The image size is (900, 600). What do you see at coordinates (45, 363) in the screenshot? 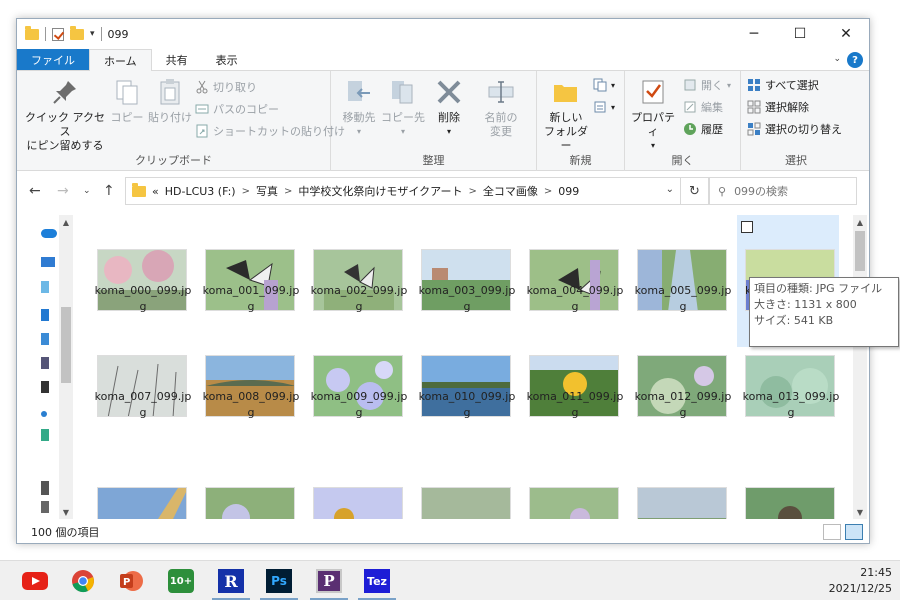
I see `pictures-icon` at bounding box center [45, 363].